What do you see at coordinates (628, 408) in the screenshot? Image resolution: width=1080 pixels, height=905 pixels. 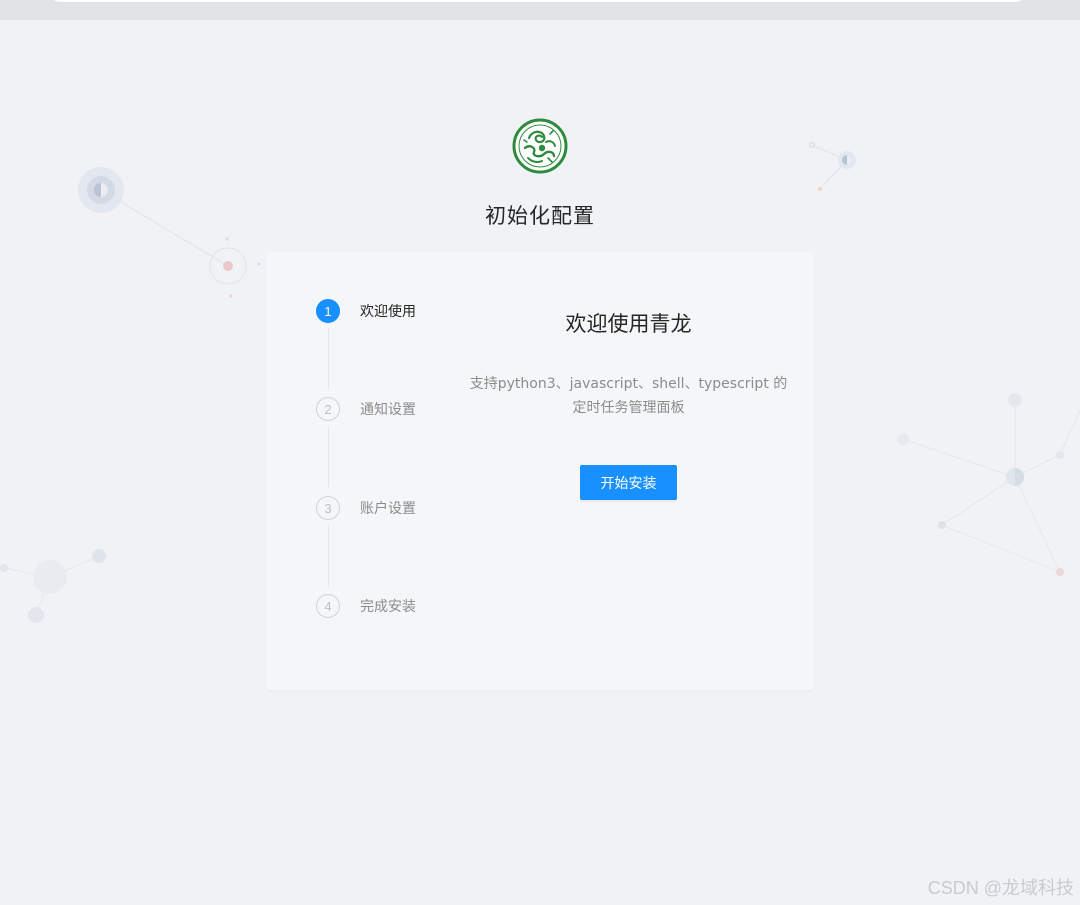 I see `description-line: 定时任务管理面板` at bounding box center [628, 408].